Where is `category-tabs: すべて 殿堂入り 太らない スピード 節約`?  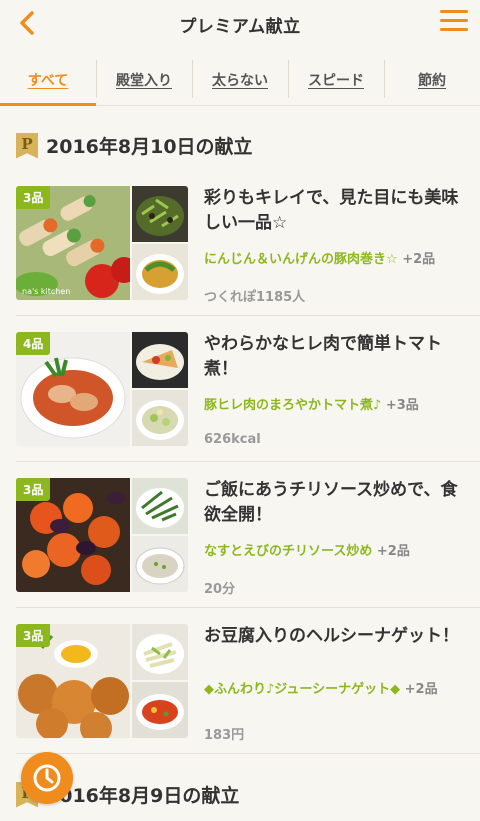
category-tabs: すべて 殿堂入り 太らない スピード 節約 is located at coordinates (240, 80).